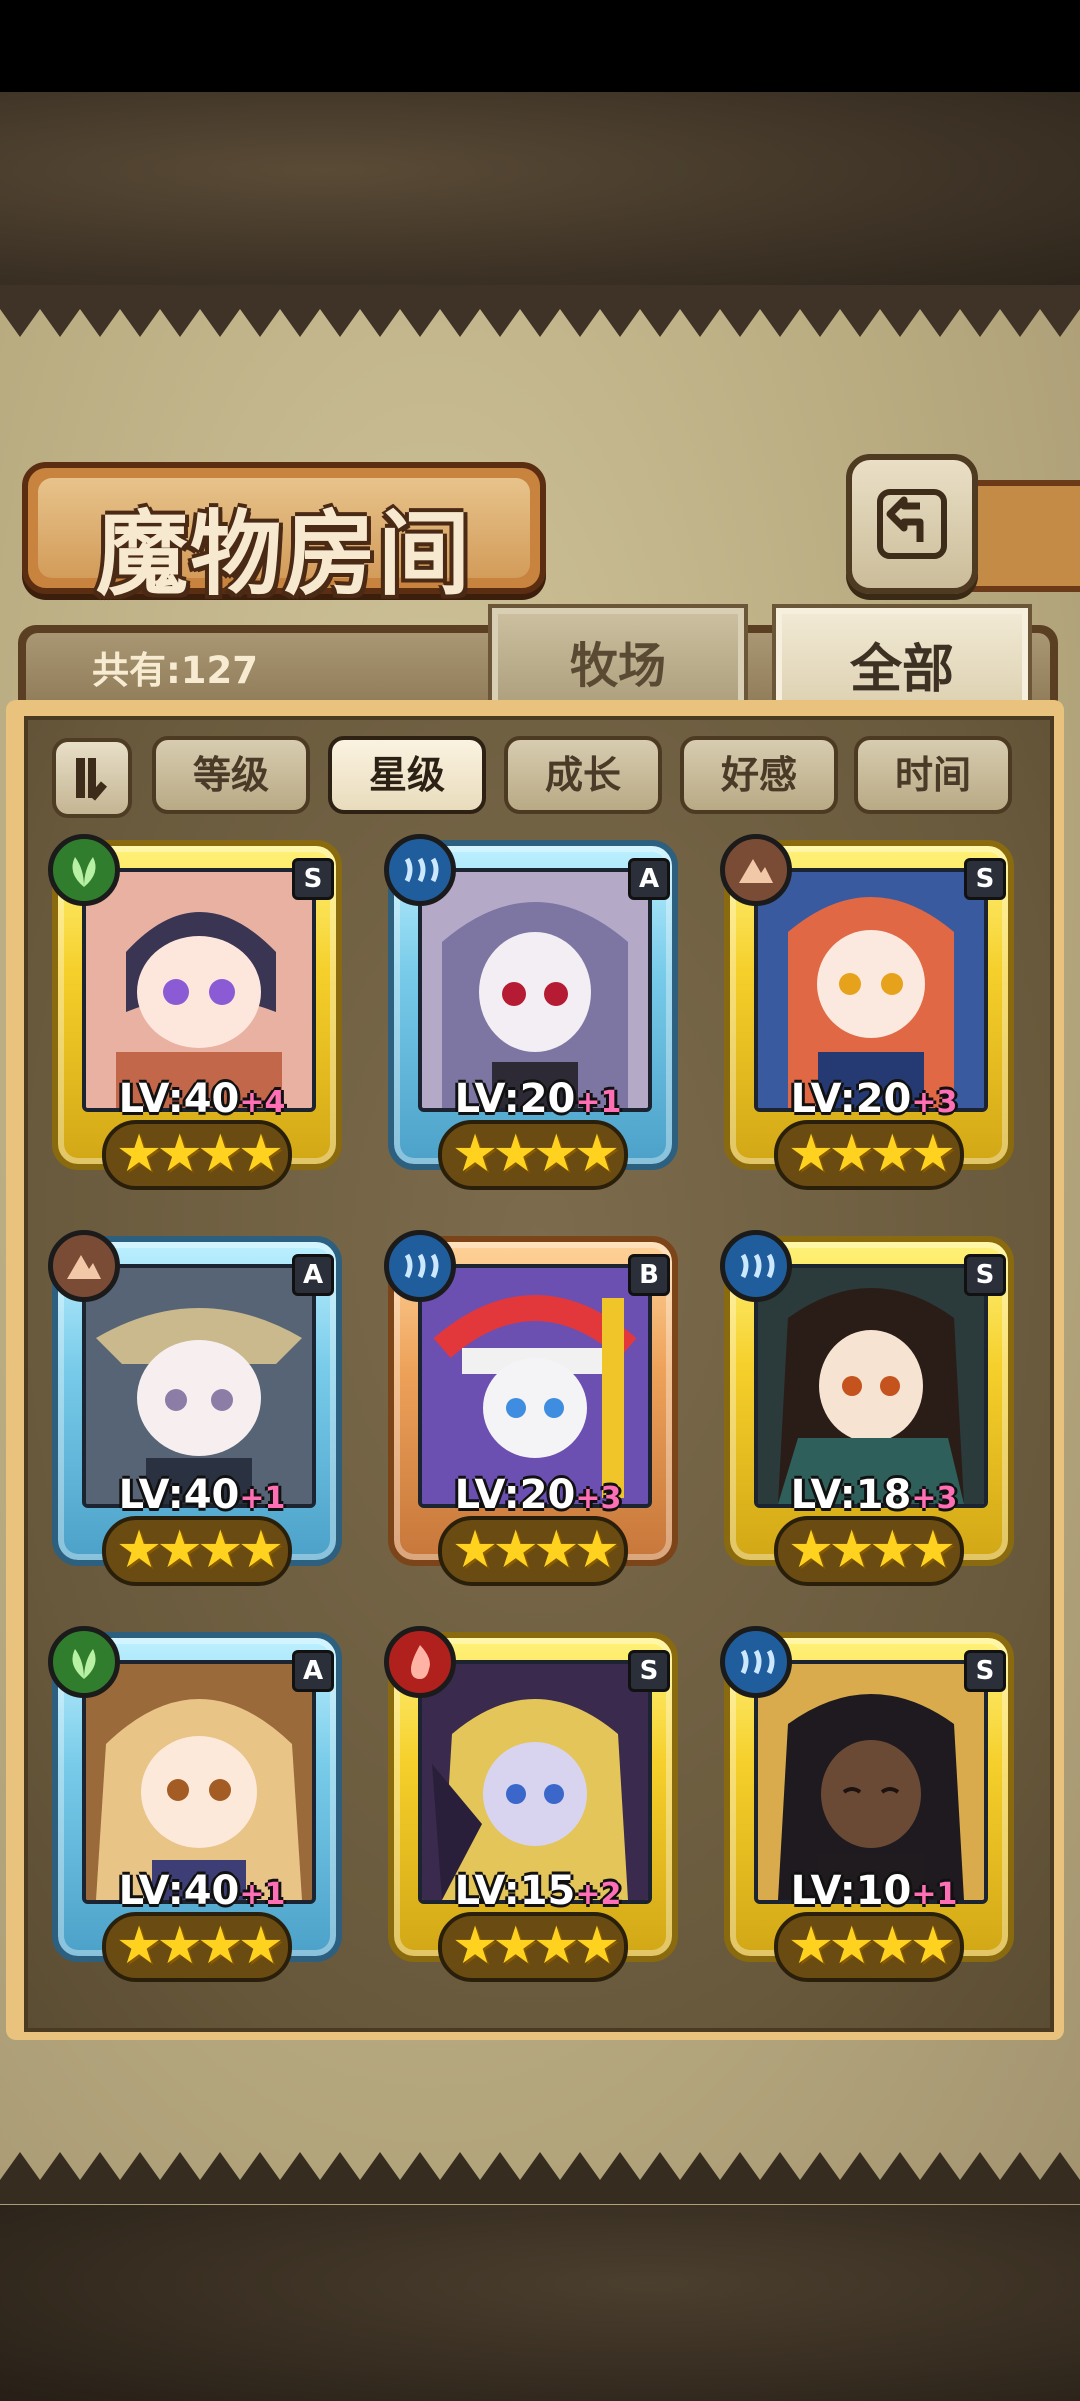  What do you see at coordinates (867, 1809) in the screenshot?
I see `monster-card: S LV:10+1 ★★★★` at bounding box center [867, 1809].